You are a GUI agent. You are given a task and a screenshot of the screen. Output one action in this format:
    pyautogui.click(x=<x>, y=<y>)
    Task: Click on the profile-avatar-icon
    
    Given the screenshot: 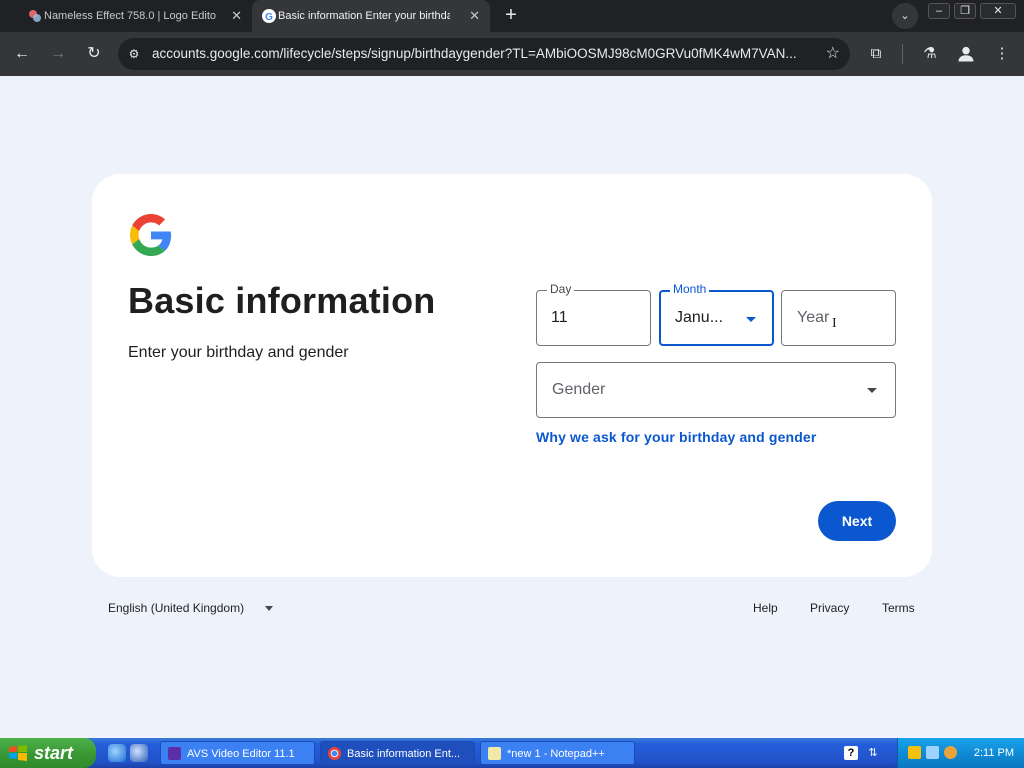 What is the action you would take?
    pyautogui.click(x=966, y=54)
    